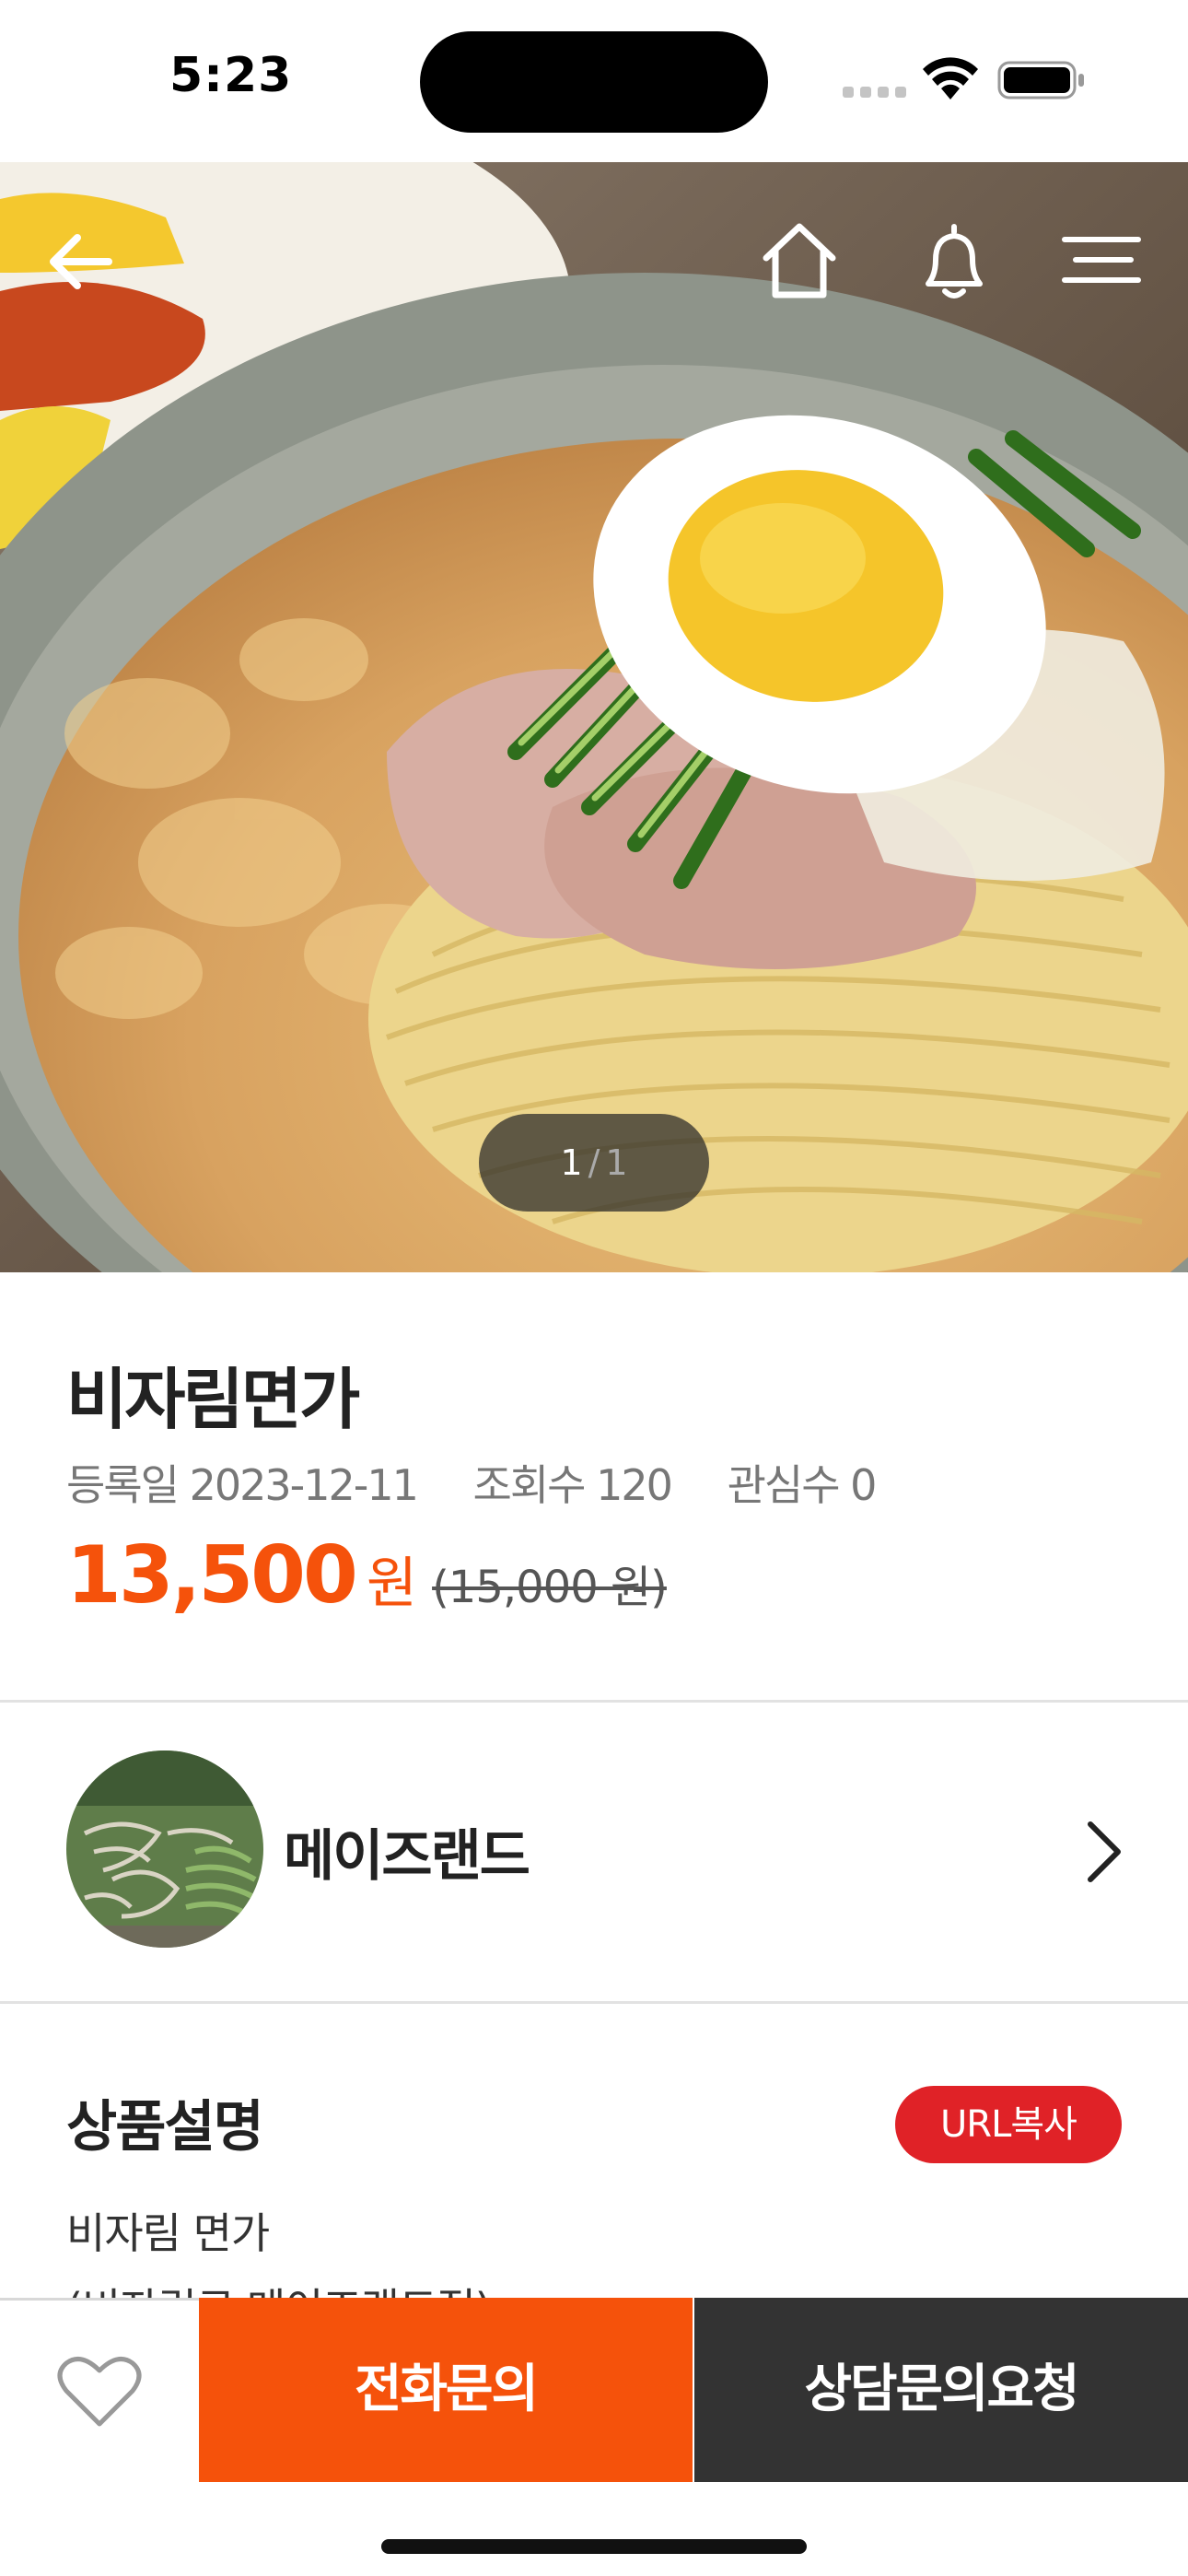  Describe the element at coordinates (572, 1485) in the screenshot. I see `view-count: 조회수 120` at that location.